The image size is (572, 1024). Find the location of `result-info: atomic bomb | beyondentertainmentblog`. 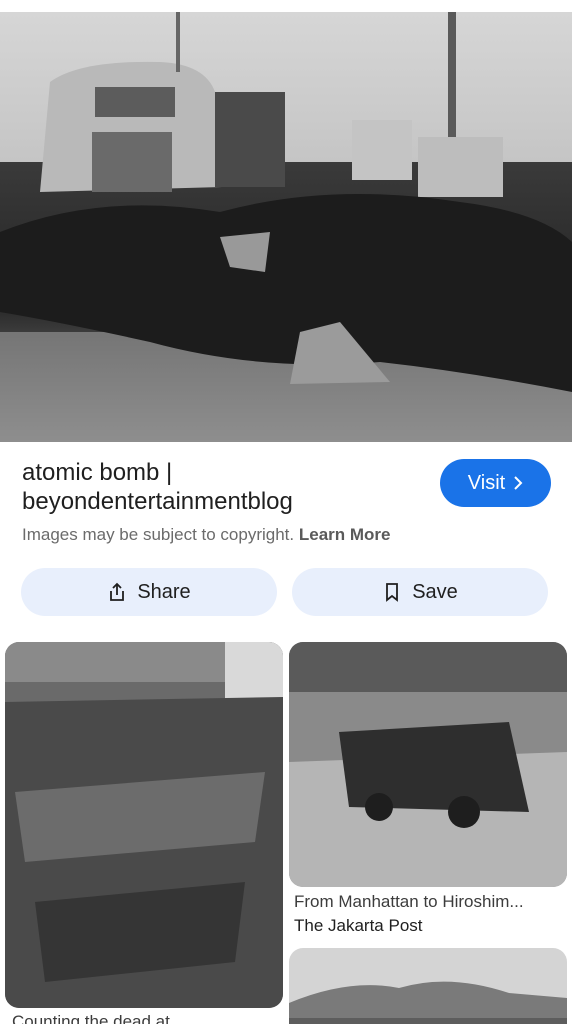

result-info: atomic bomb | beyondentertainmentblog is located at coordinates (222, 487).